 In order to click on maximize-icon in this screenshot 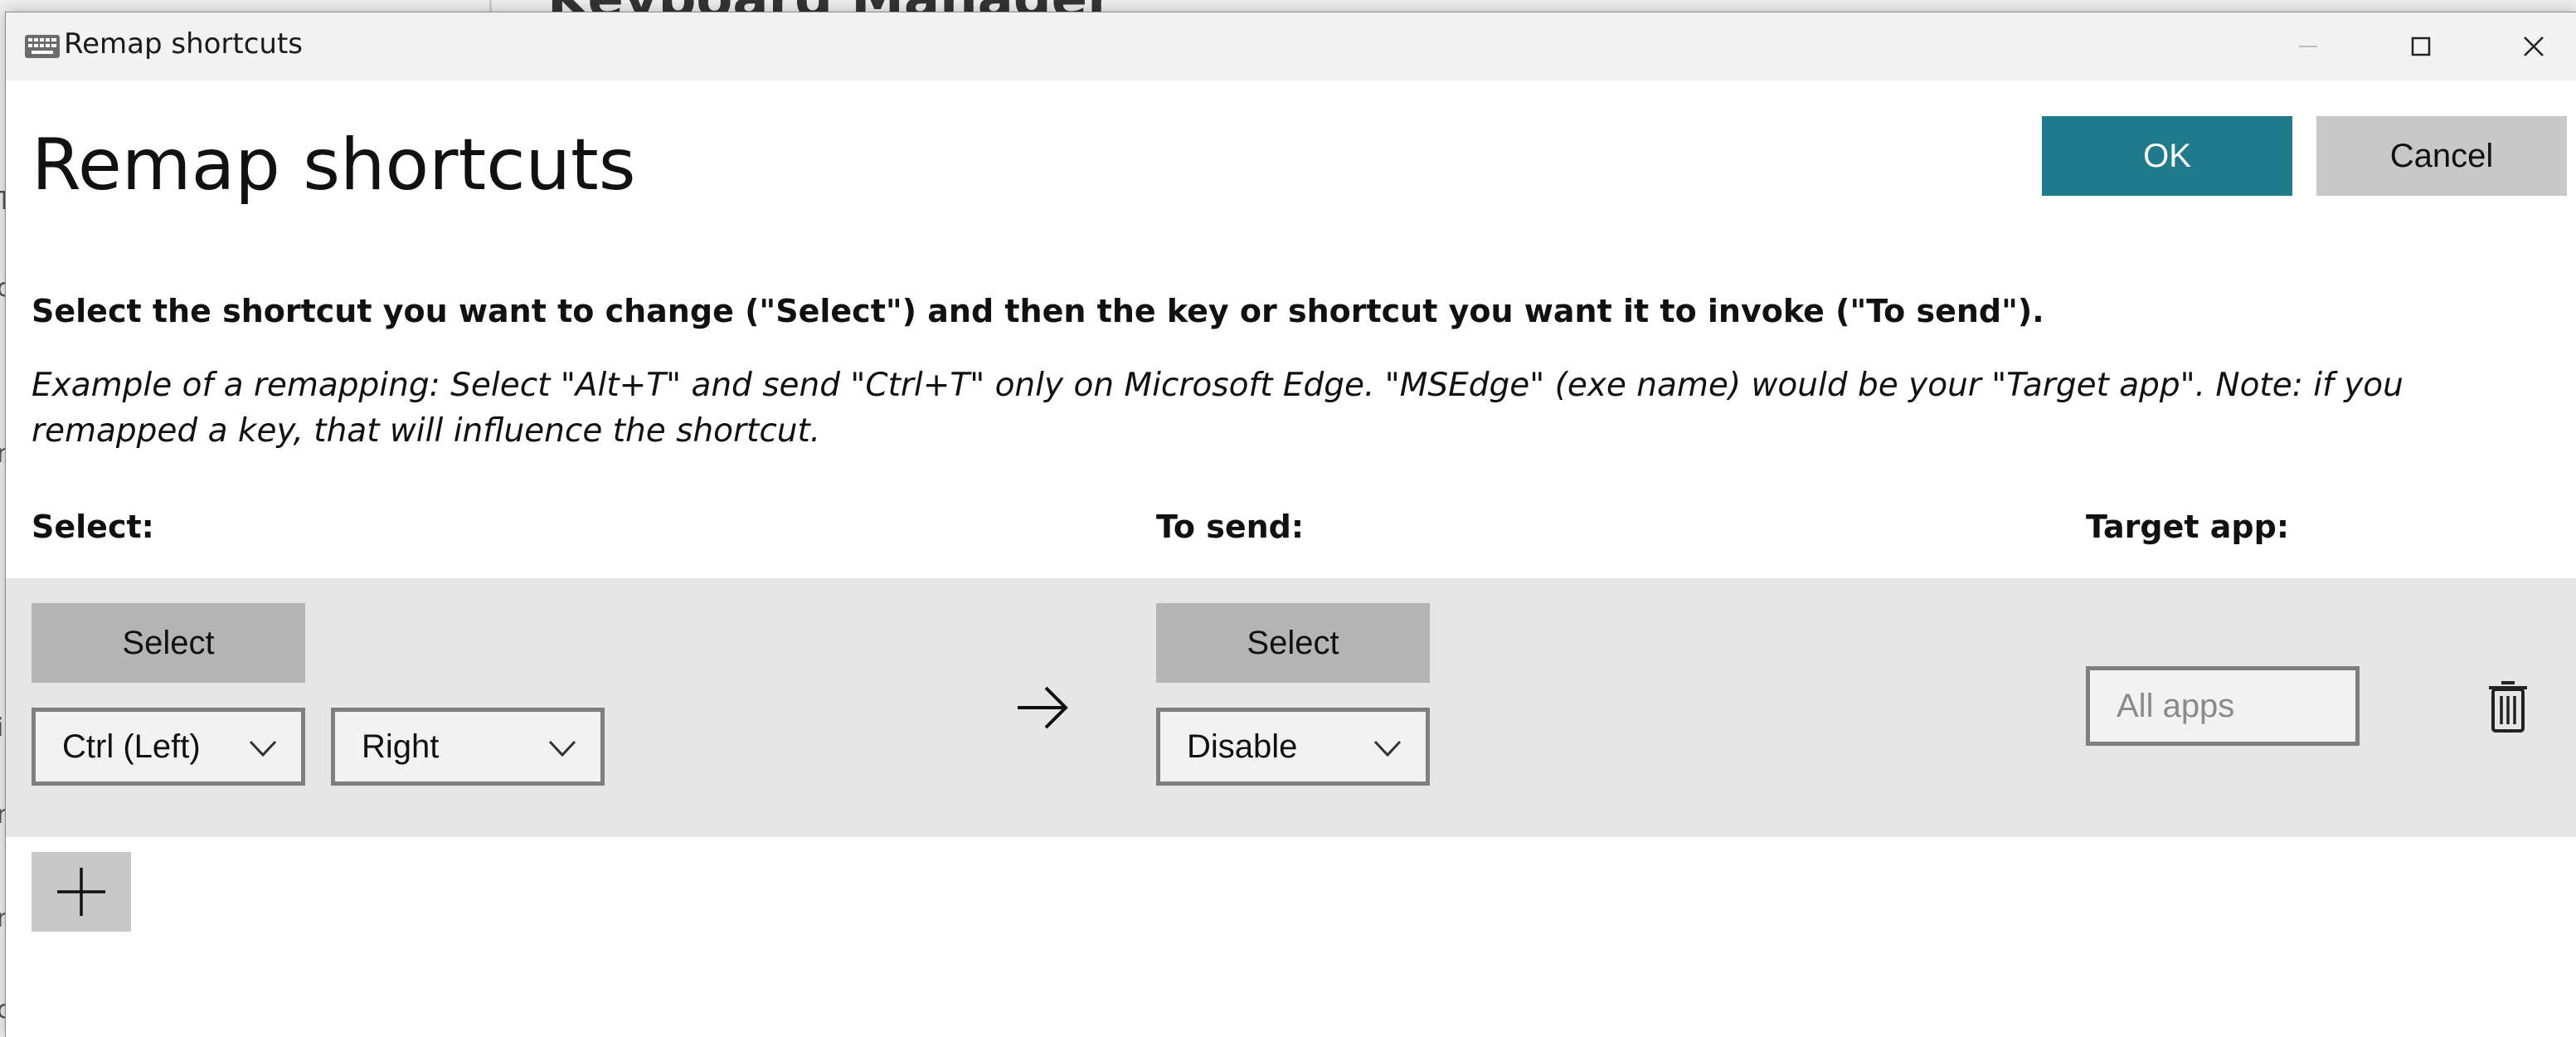, I will do `click(2421, 46)`.